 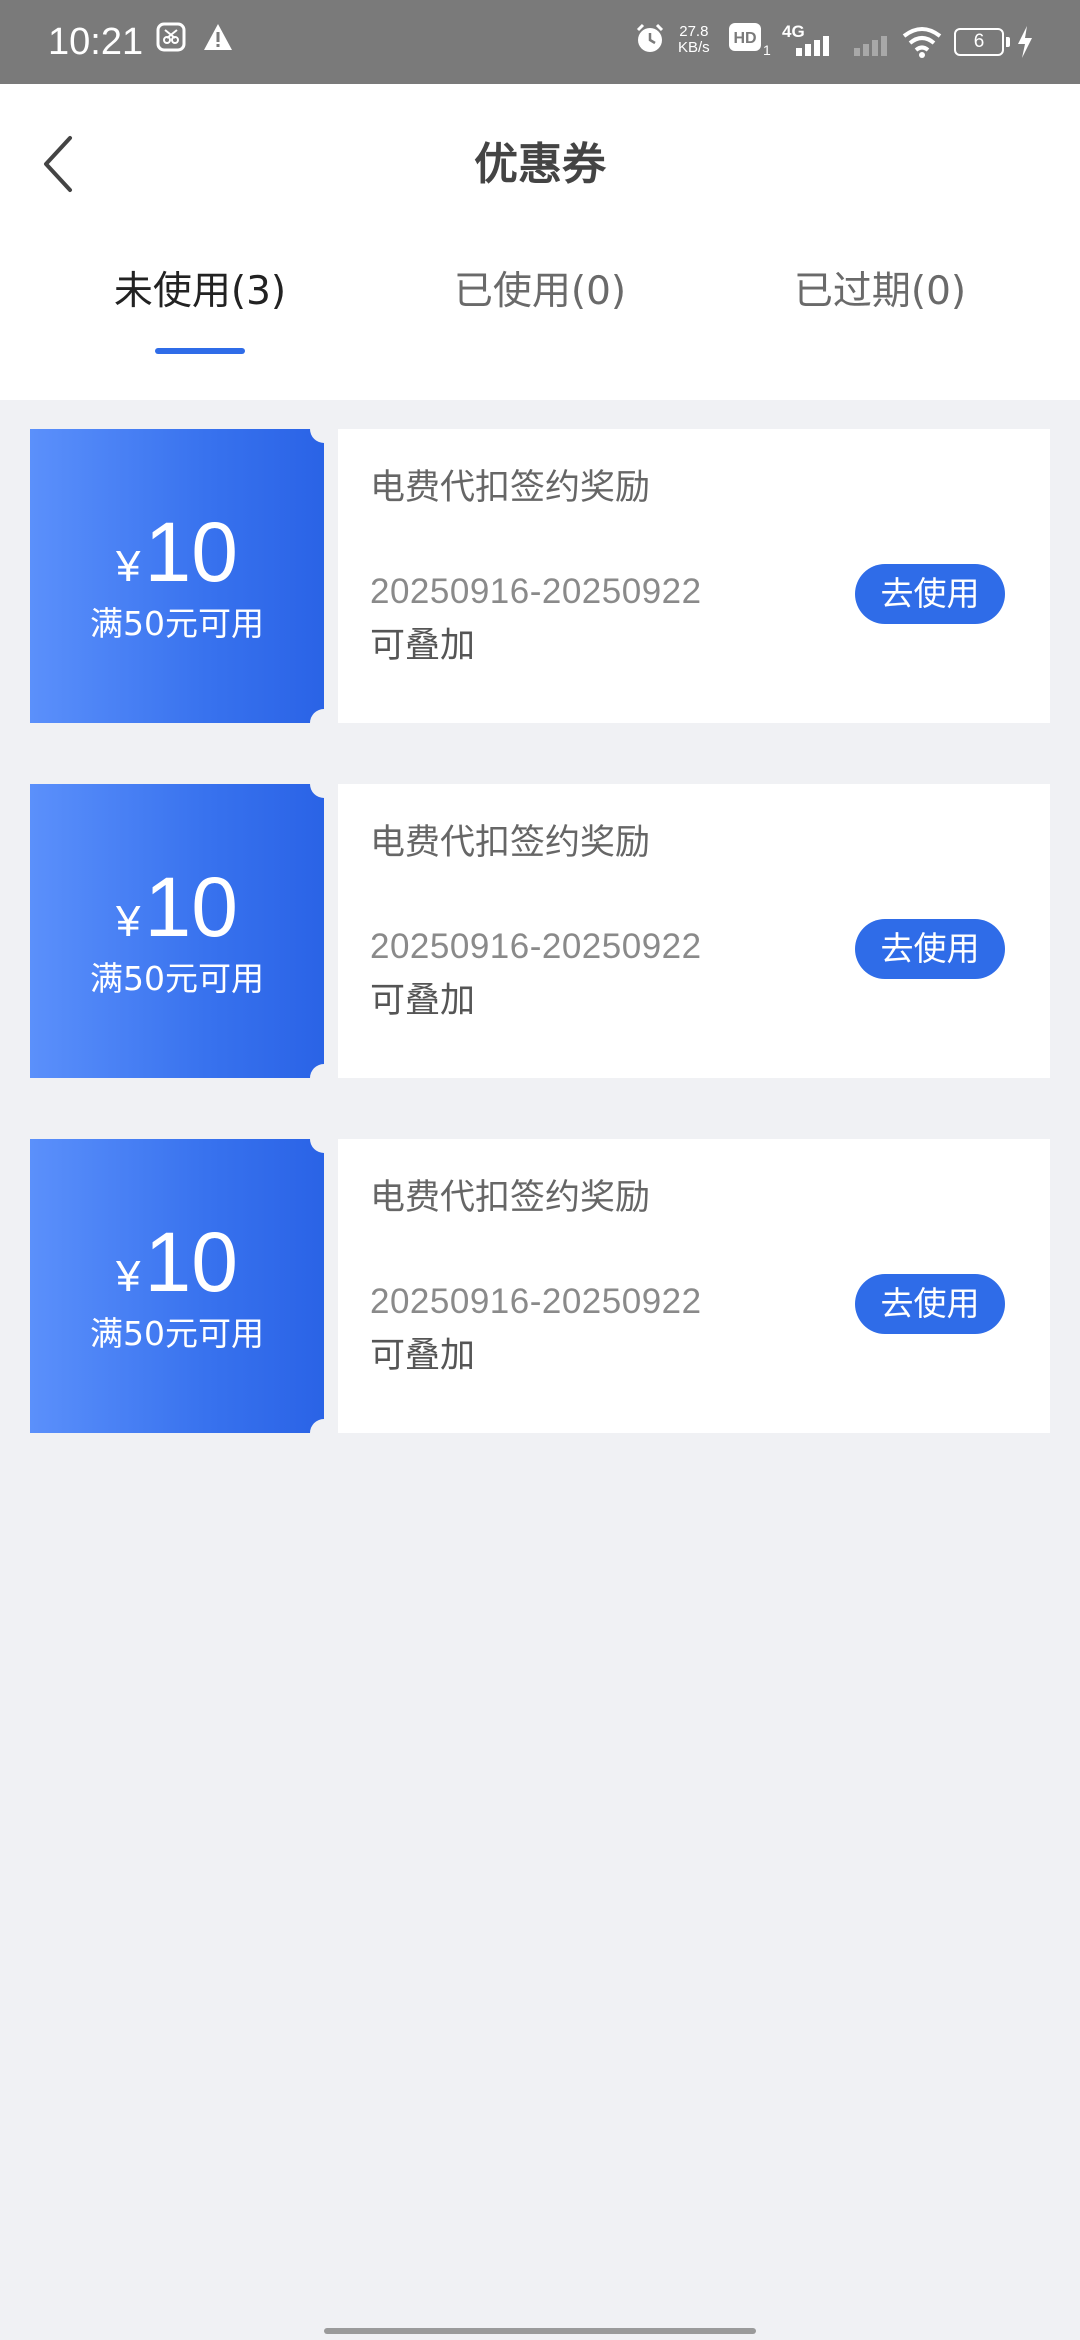 I want to click on hd-icon: HD, so click(x=745, y=37).